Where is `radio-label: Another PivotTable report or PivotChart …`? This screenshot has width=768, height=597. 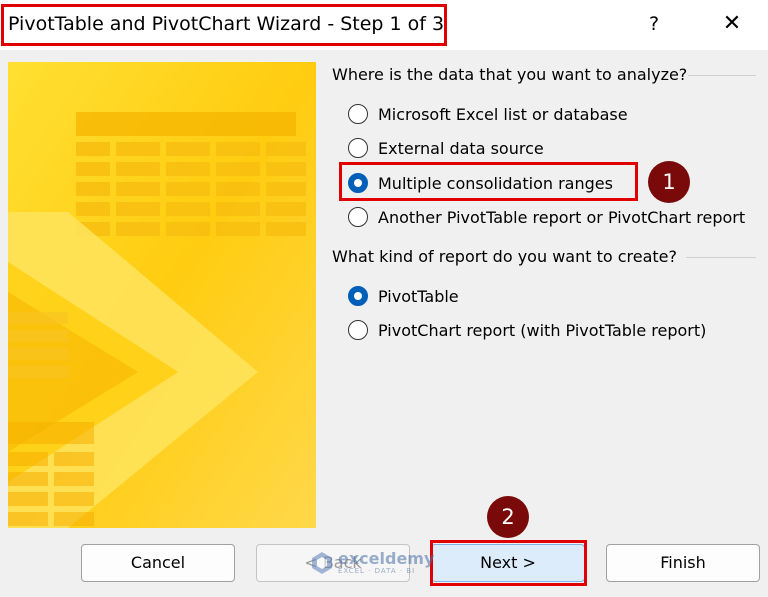 radio-label: Another PivotTable report or PivotChart … is located at coordinates (562, 217).